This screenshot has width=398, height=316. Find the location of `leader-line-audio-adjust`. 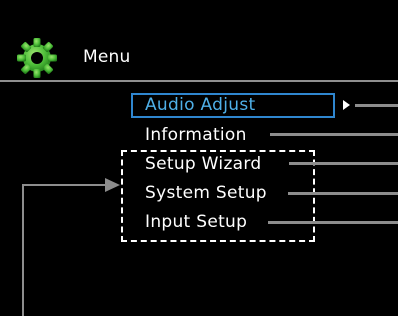

leader-line-audio-adjust is located at coordinates (376, 105).